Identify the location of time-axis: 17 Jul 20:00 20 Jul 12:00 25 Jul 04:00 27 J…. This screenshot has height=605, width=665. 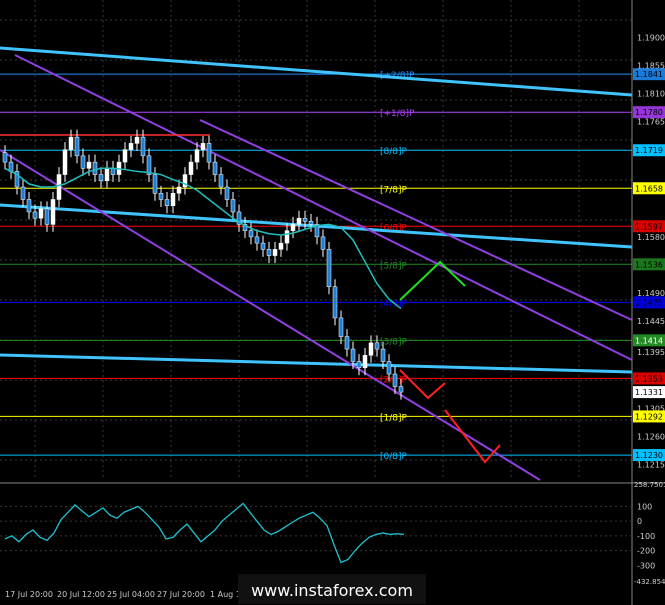
(132, 594).